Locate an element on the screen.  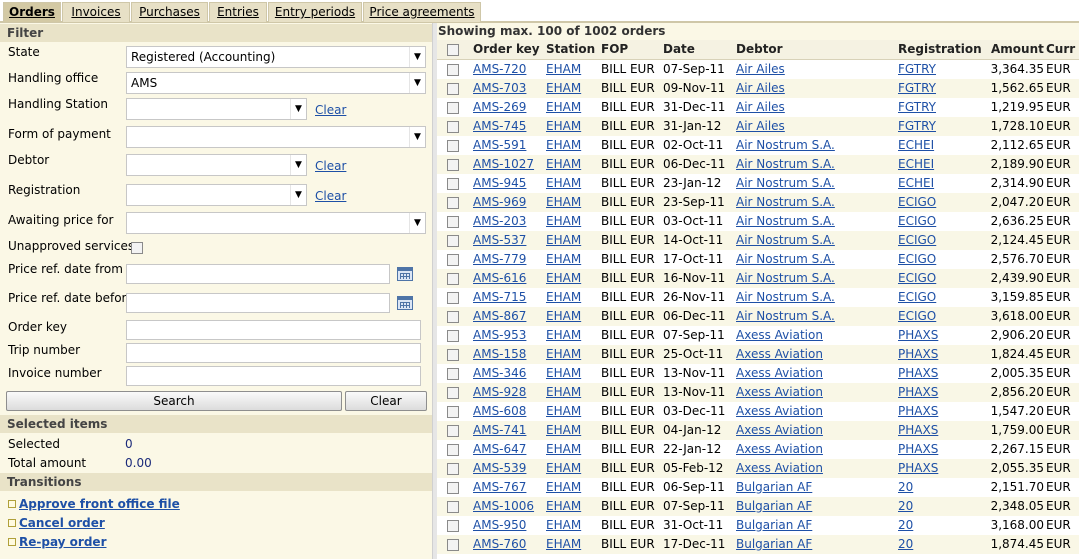
order-key-link: AMS-537 is located at coordinates (499, 240).